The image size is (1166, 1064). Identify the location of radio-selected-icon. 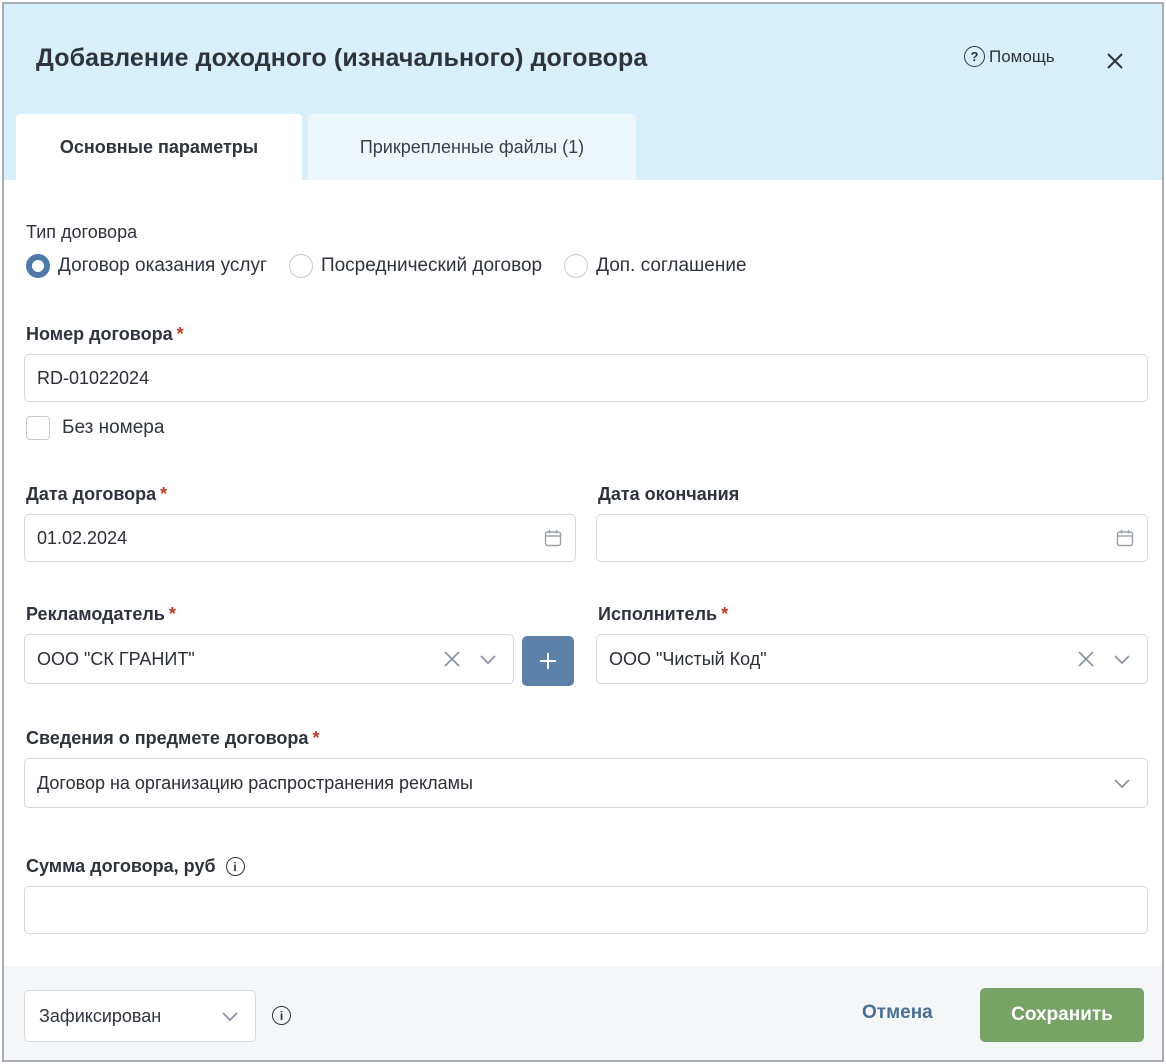
(38, 266).